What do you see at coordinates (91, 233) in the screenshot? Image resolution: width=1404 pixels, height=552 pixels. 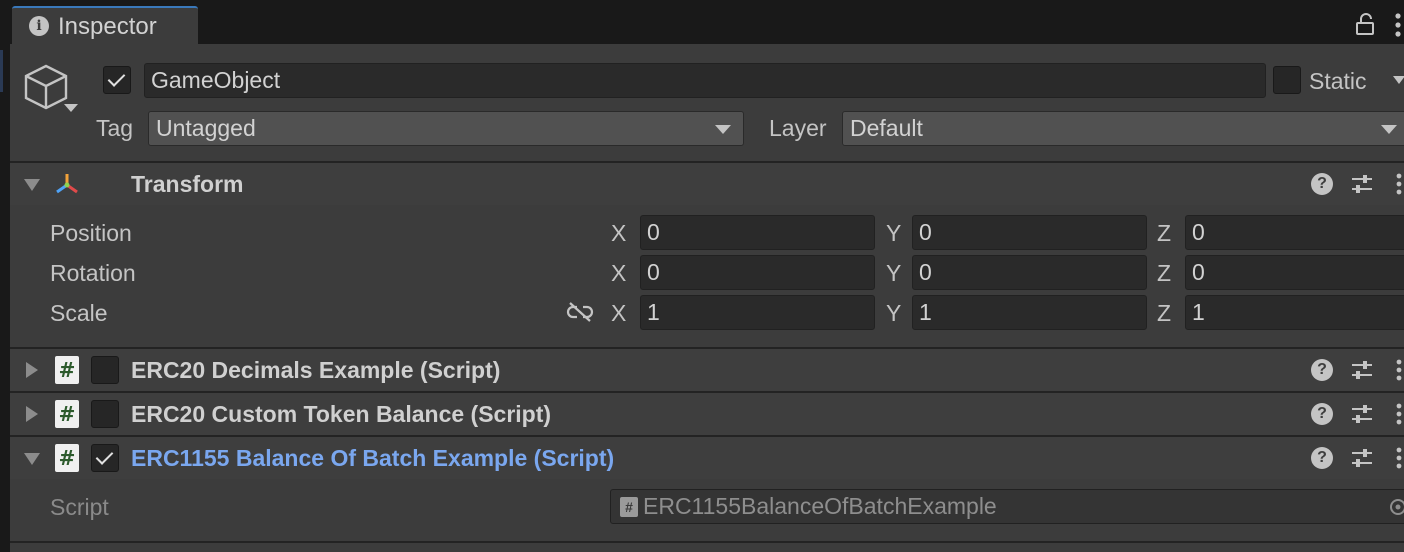 I see `position-label: Position` at bounding box center [91, 233].